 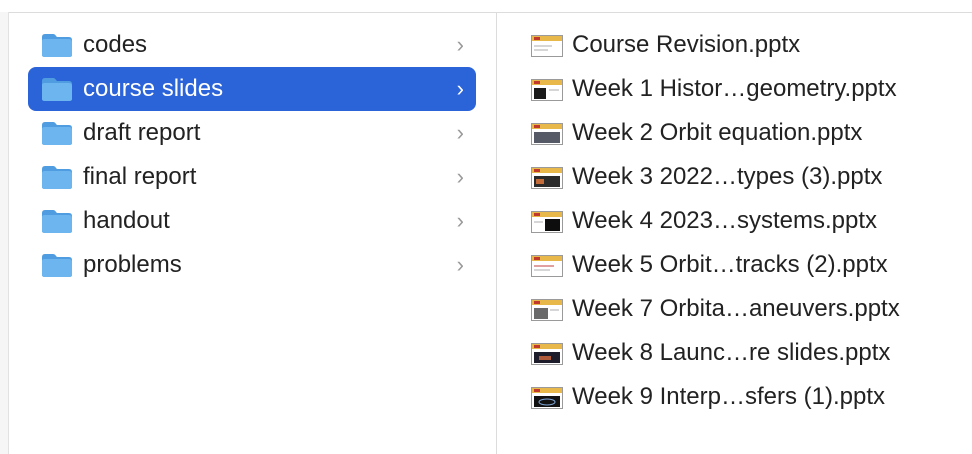 I want to click on file-name: Week 4 2023…systems.pptx, so click(x=725, y=220).